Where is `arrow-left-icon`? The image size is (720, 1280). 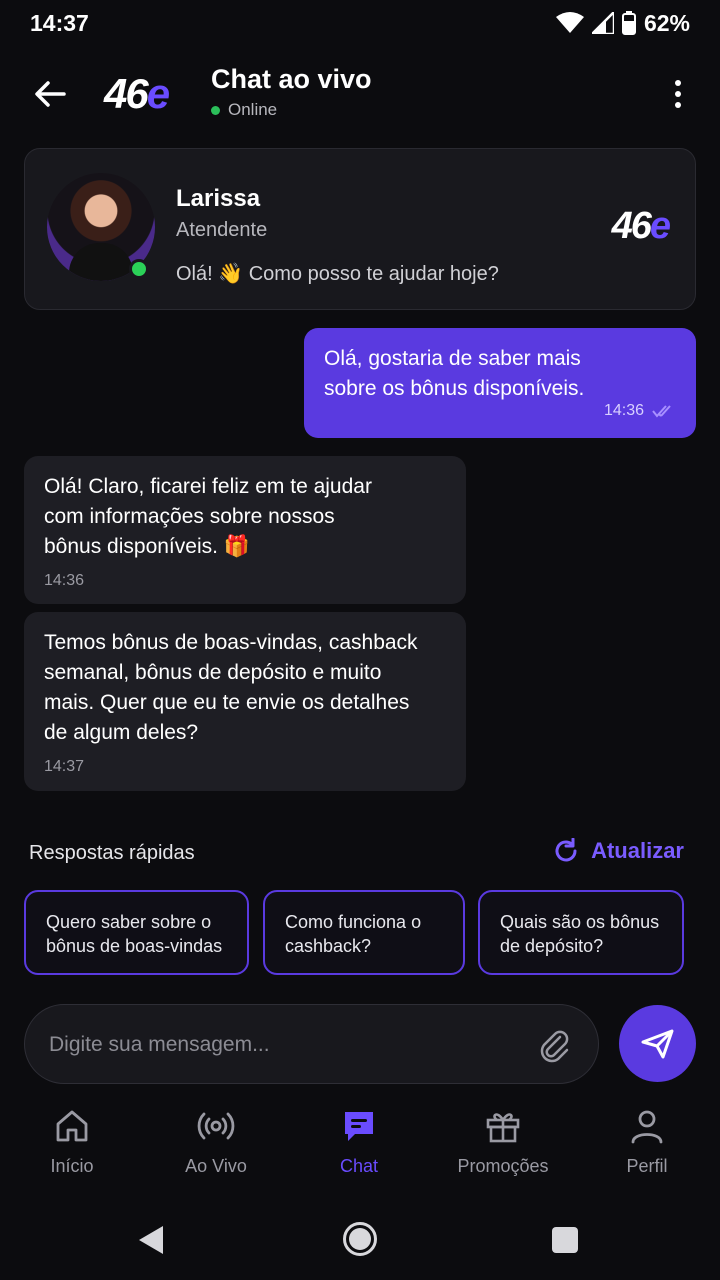 arrow-left-icon is located at coordinates (50, 94).